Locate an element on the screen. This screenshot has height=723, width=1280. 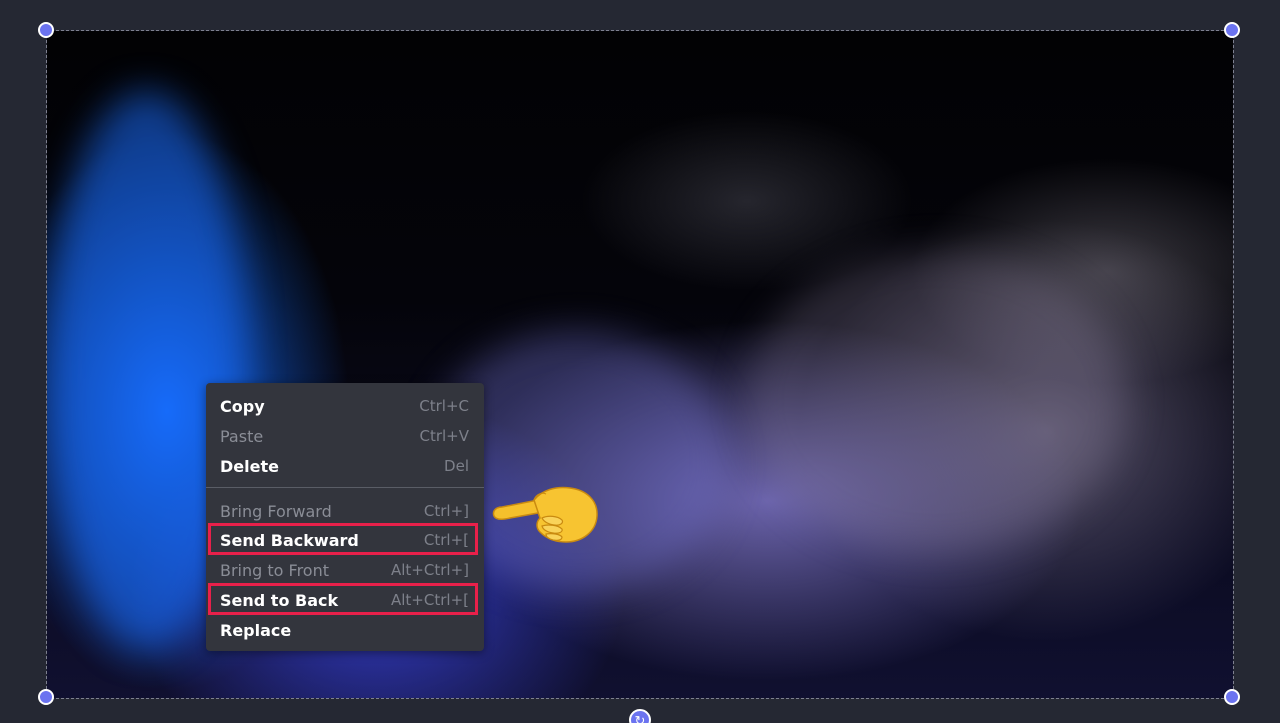
menu-item-bring-to-front: Bring to Front Alt+Ctrl+] is located at coordinates (345, 570).